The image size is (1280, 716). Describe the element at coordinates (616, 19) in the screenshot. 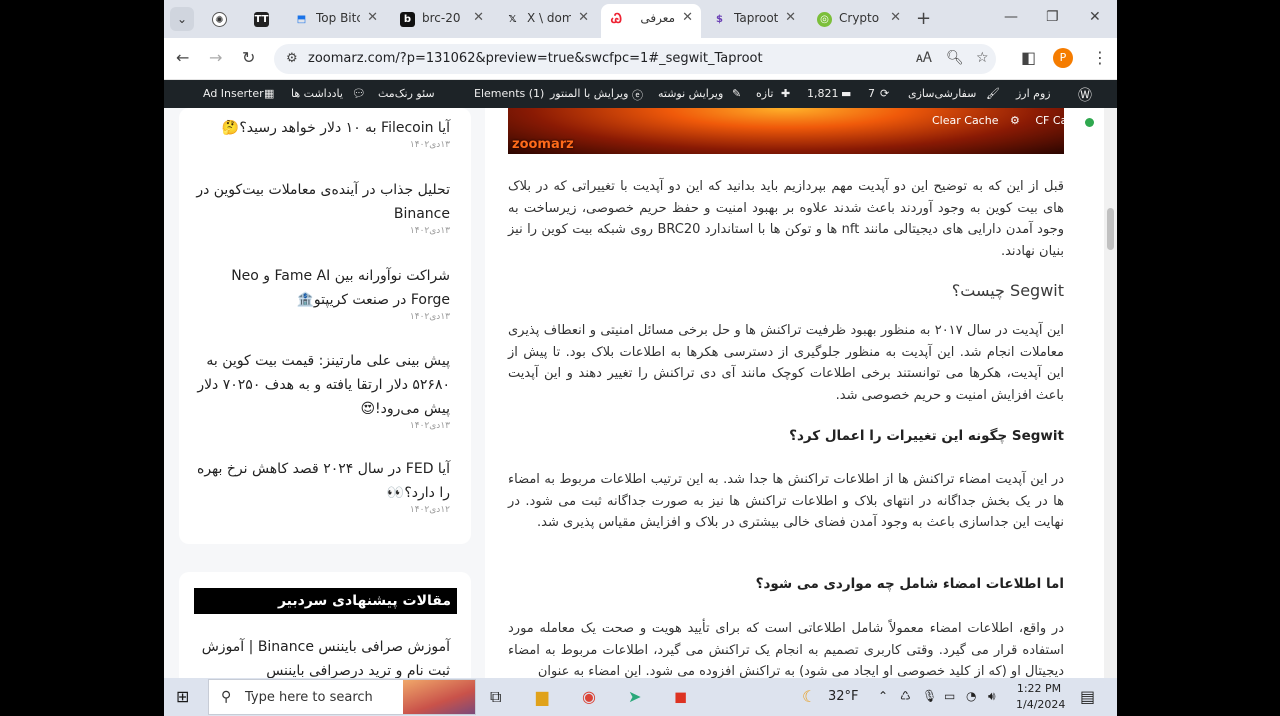

I see `zoomarz-icon: Ꮚ` at that location.